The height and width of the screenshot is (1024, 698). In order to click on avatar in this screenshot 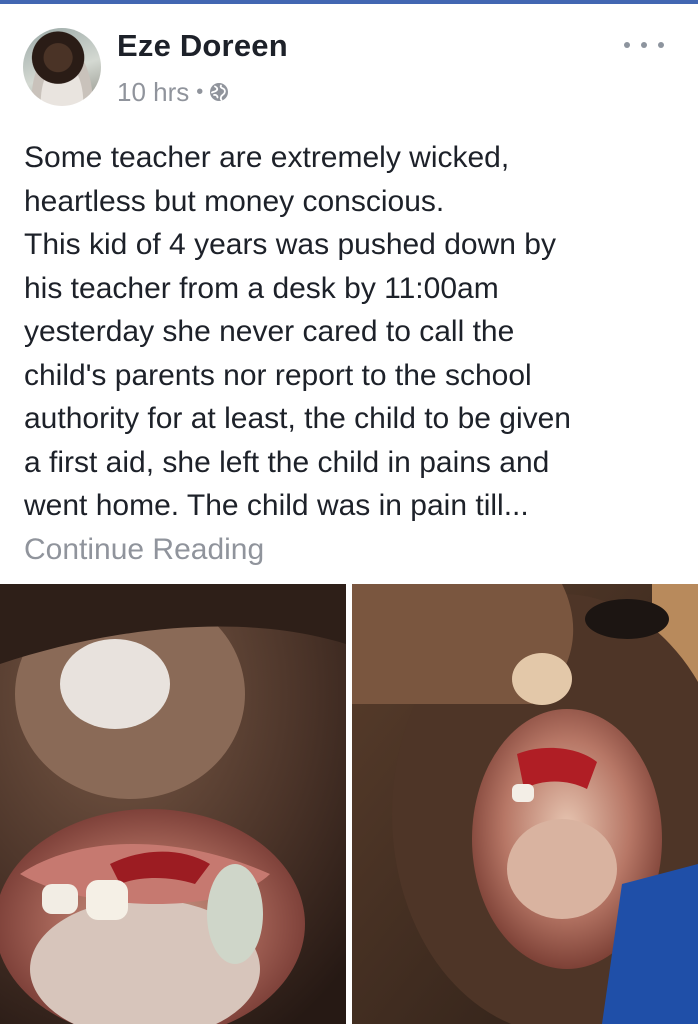, I will do `click(62, 67)`.